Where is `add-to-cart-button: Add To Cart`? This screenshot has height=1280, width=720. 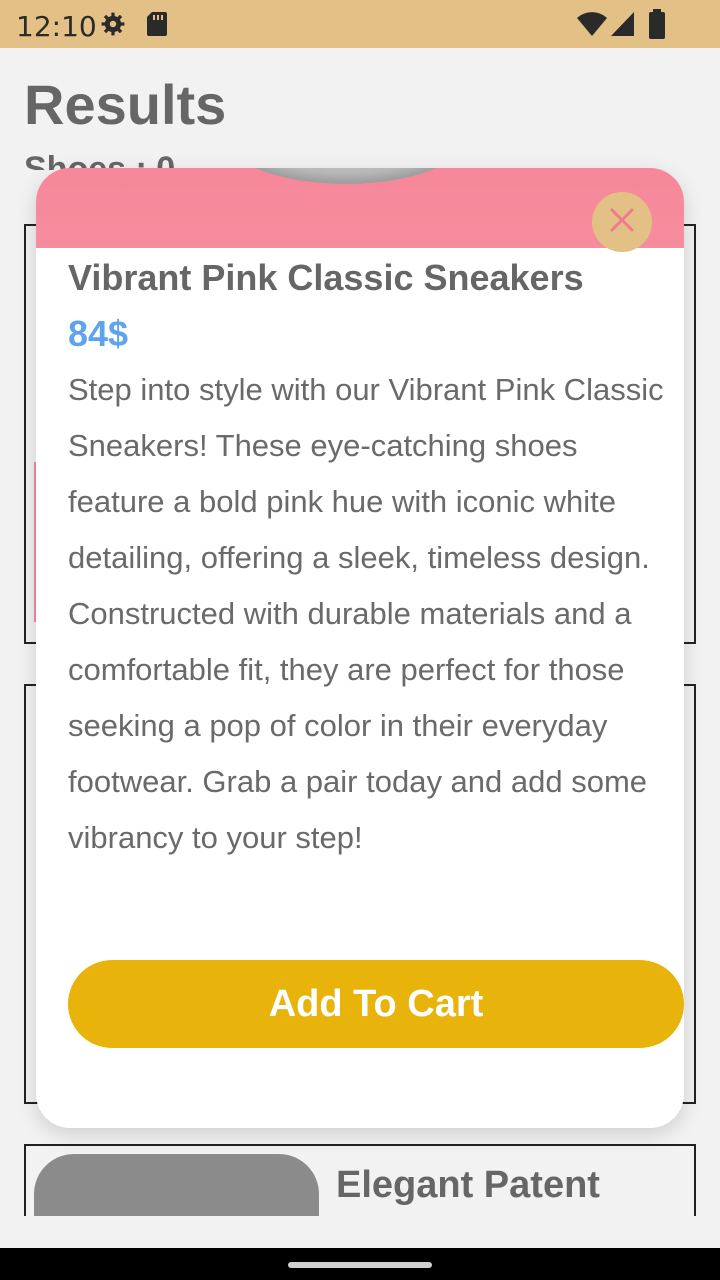
add-to-cart-button: Add To Cart is located at coordinates (376, 1004).